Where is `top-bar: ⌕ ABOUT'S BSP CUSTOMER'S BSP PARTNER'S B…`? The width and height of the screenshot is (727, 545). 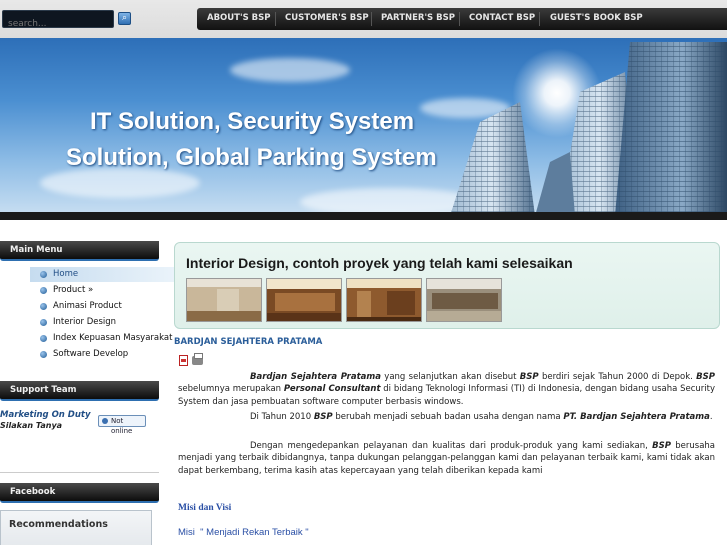 top-bar: ⌕ ABOUT'S BSP CUSTOMER'S BSP PARTNER'S B… is located at coordinates (363, 19).